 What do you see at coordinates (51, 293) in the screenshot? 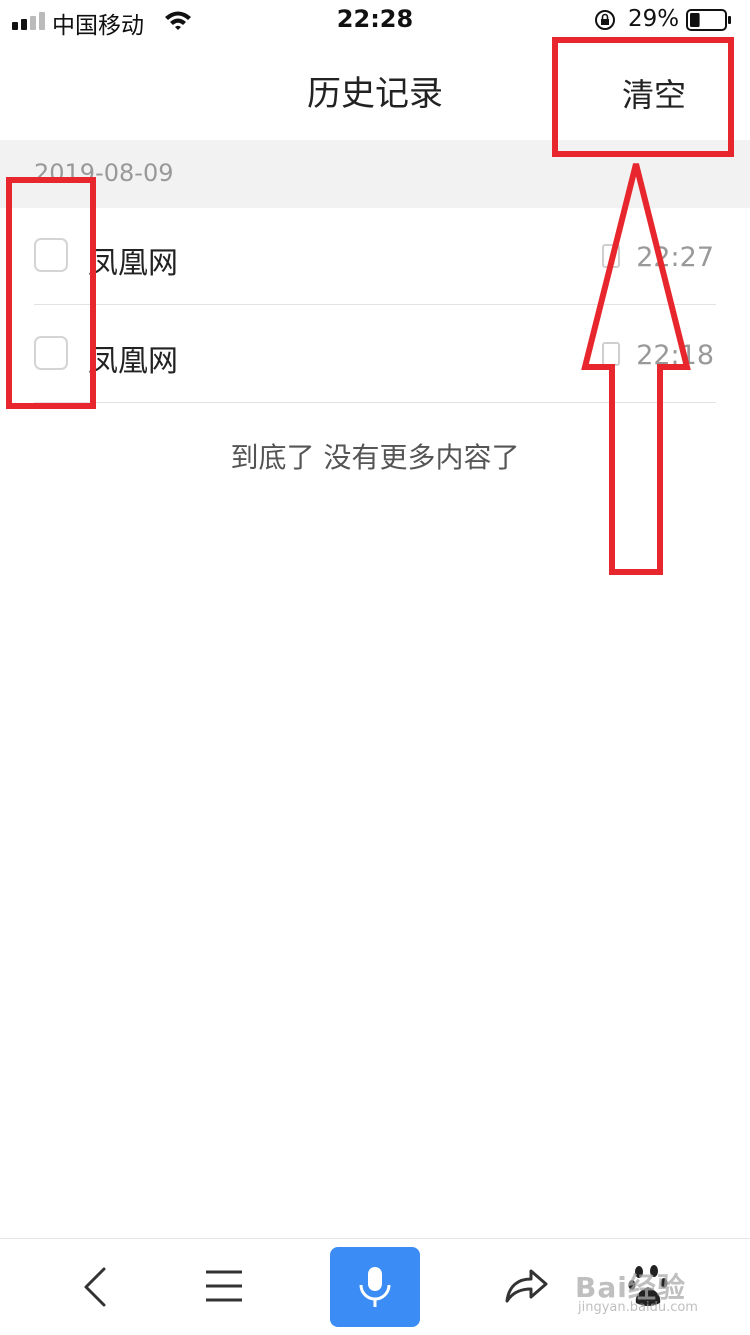
I see `annotation-box-checkboxes` at bounding box center [51, 293].